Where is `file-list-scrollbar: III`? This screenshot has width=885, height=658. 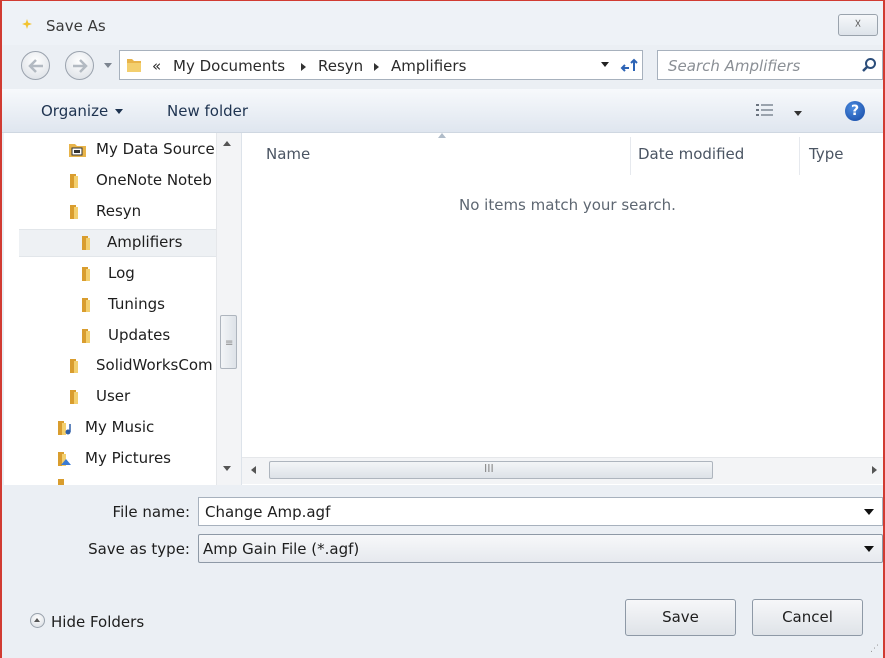
file-list-scrollbar: III is located at coordinates (562, 470).